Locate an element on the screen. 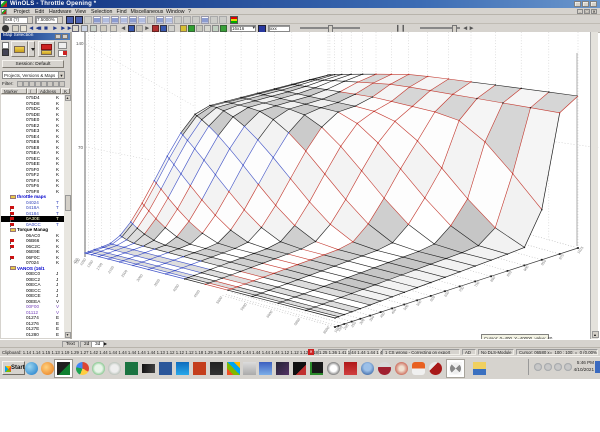  svg-text: 2500 is located at coordinates (125, 273).